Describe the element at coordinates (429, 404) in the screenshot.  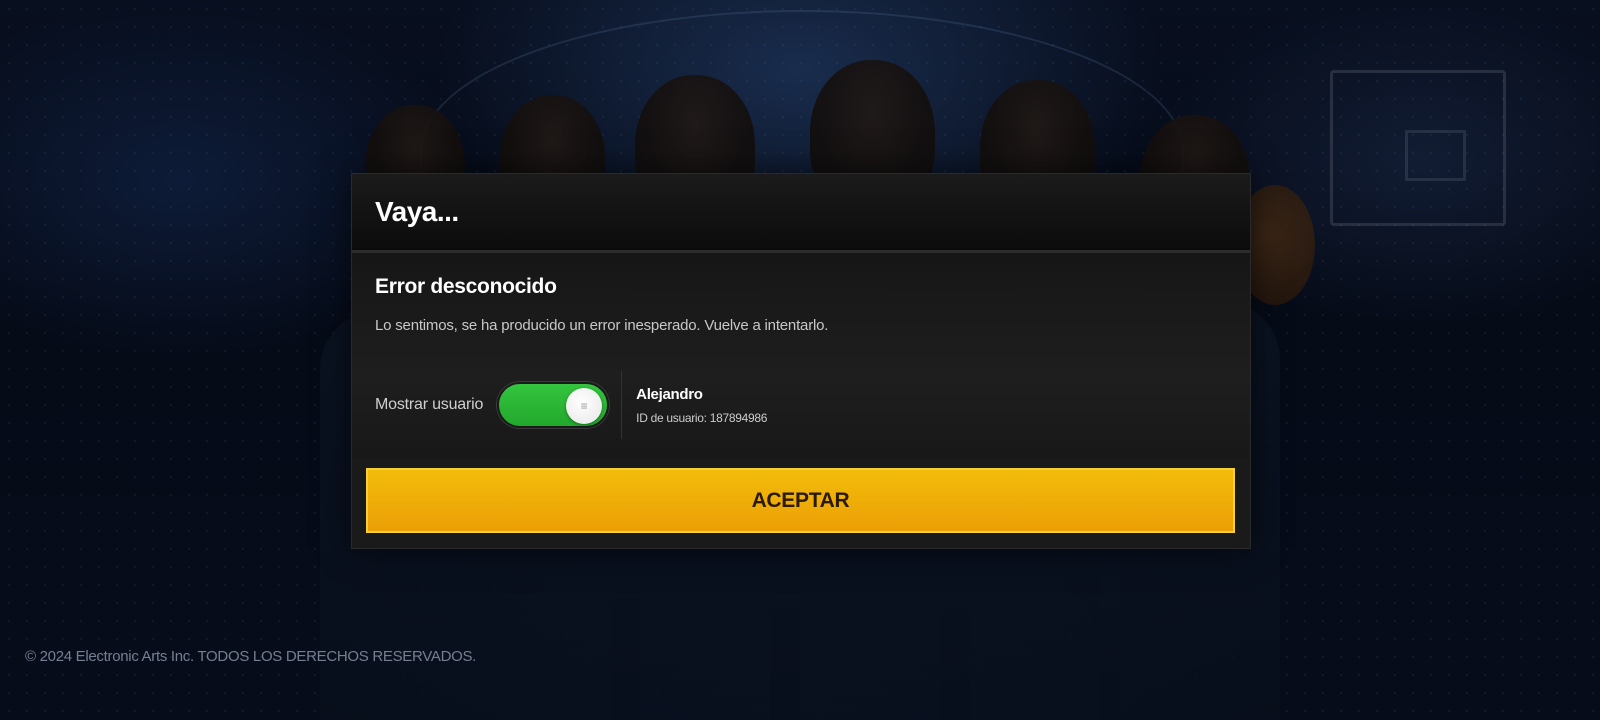
I see `show-user-label: Mostrar usuario` at that location.